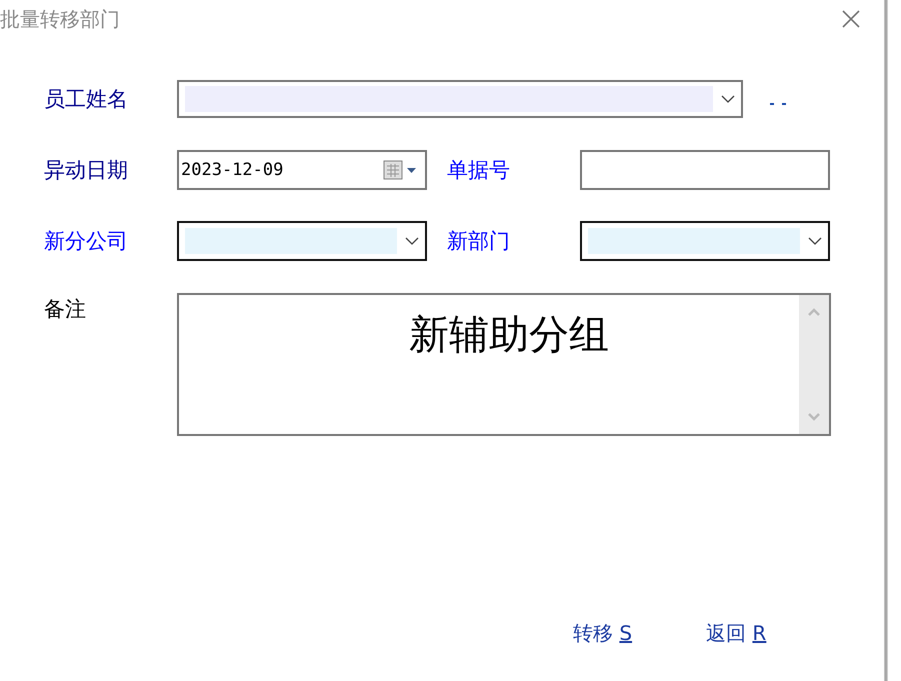  I want to click on input-field, so click(705, 170).